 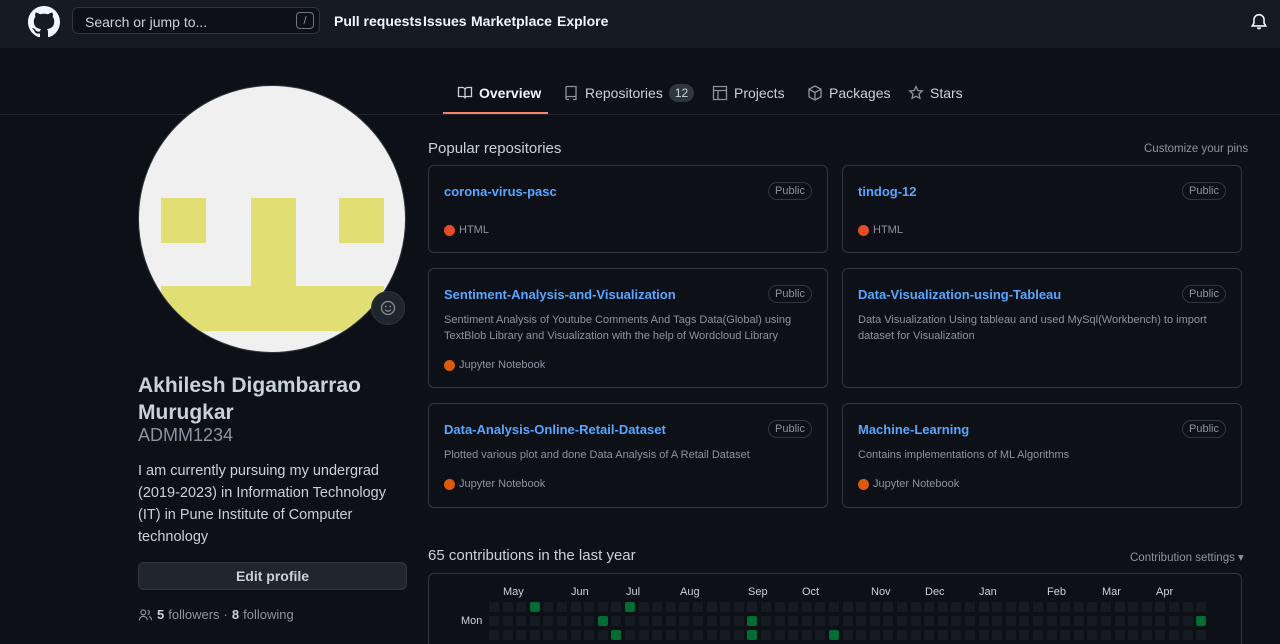 What do you see at coordinates (500, 191) in the screenshot?
I see `repo-name-link: corona-virus-pasc` at bounding box center [500, 191].